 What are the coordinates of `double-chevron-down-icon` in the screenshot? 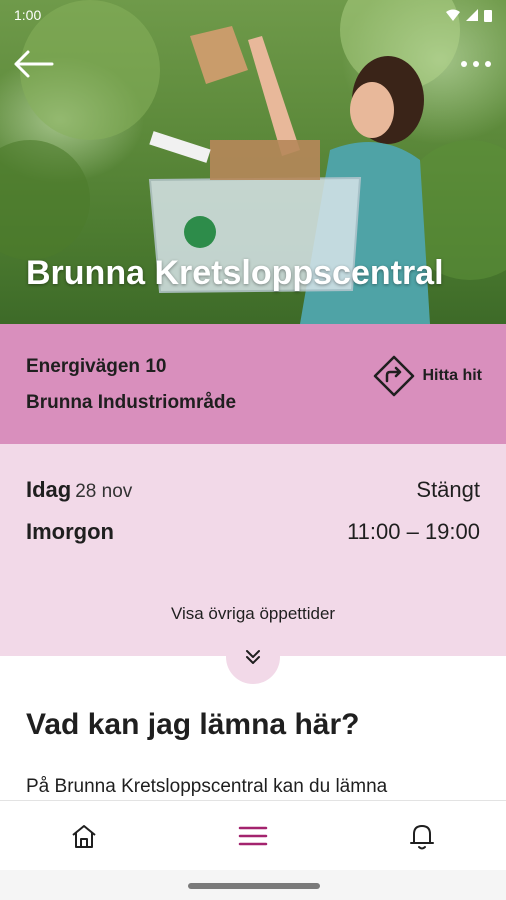 It's located at (253, 657).